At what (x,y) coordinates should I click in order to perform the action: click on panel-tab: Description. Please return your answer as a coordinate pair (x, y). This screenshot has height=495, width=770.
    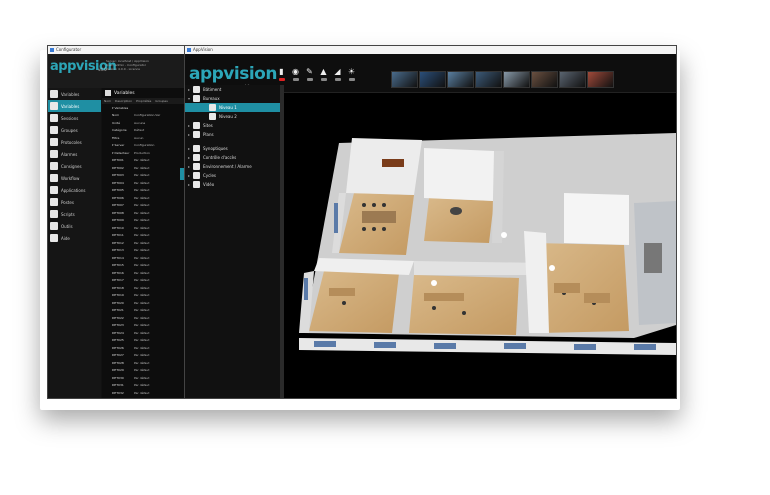
    Looking at the image, I should click on (123, 101).